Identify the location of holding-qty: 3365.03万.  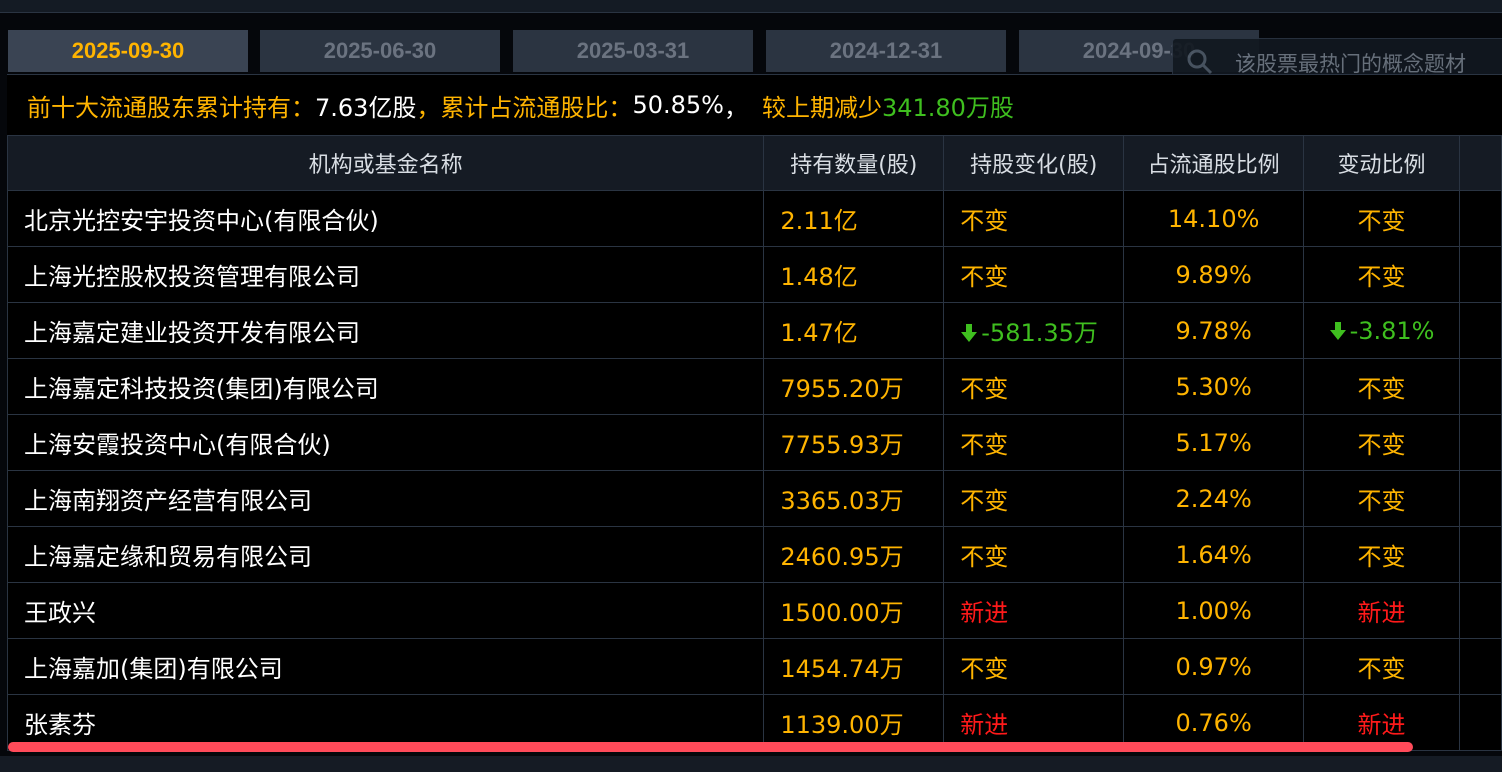
(854, 498).